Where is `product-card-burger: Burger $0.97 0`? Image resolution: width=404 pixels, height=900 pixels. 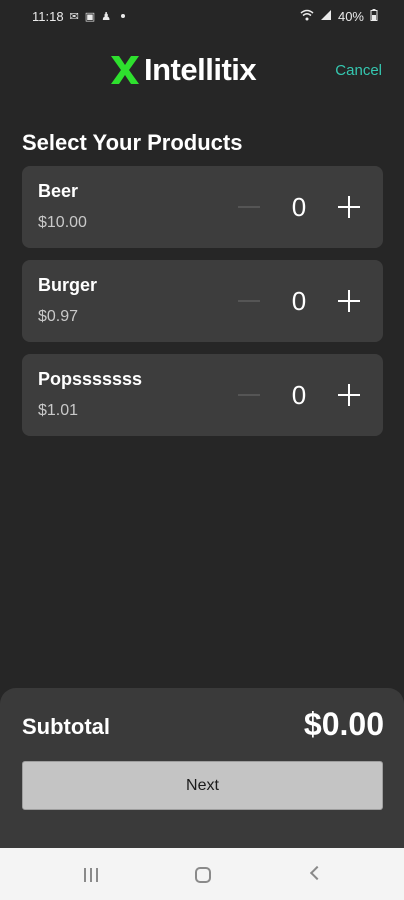
product-card-burger: Burger $0.97 0 is located at coordinates (202, 301).